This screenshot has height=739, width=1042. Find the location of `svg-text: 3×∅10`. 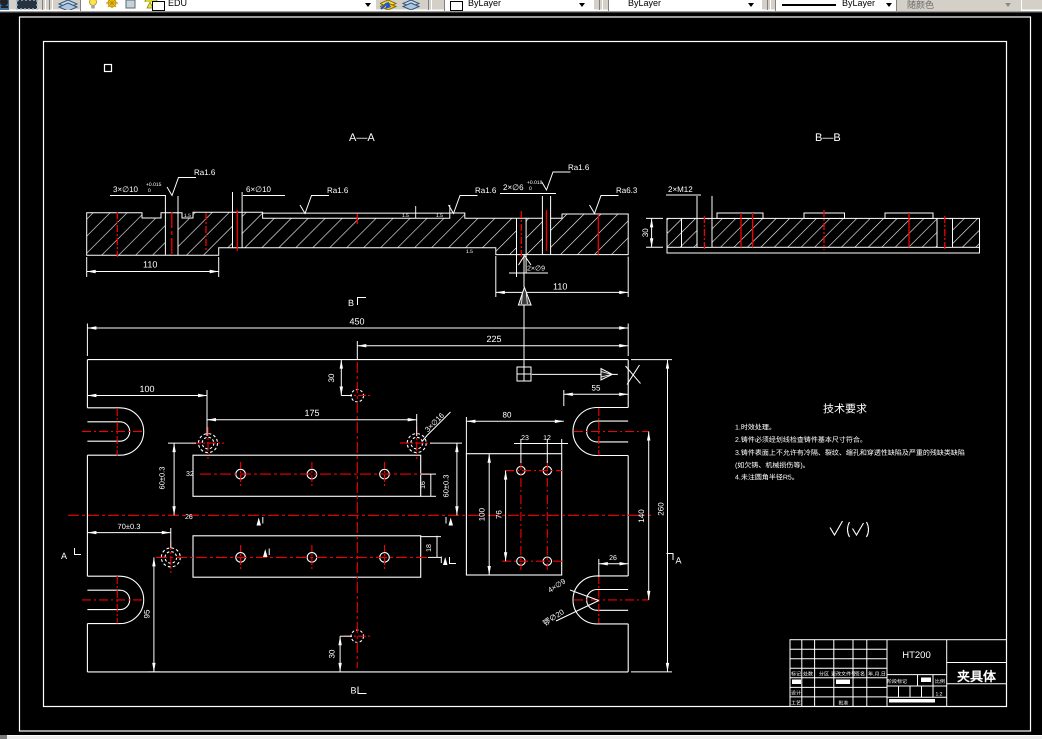

svg-text: 3×∅10 is located at coordinates (126, 189).